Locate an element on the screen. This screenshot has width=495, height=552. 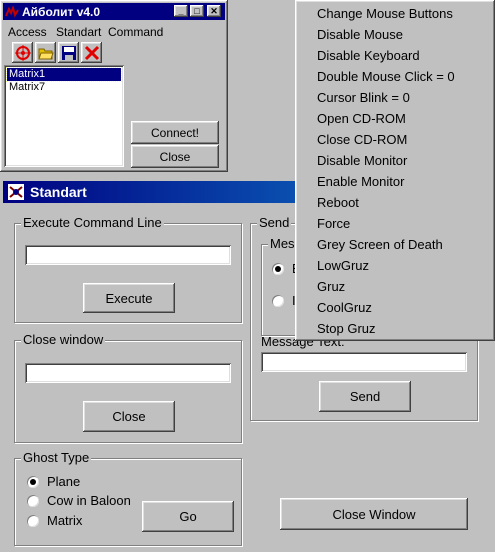
client-list: Matrix1 Matrix7 is located at coordinates (64, 116).